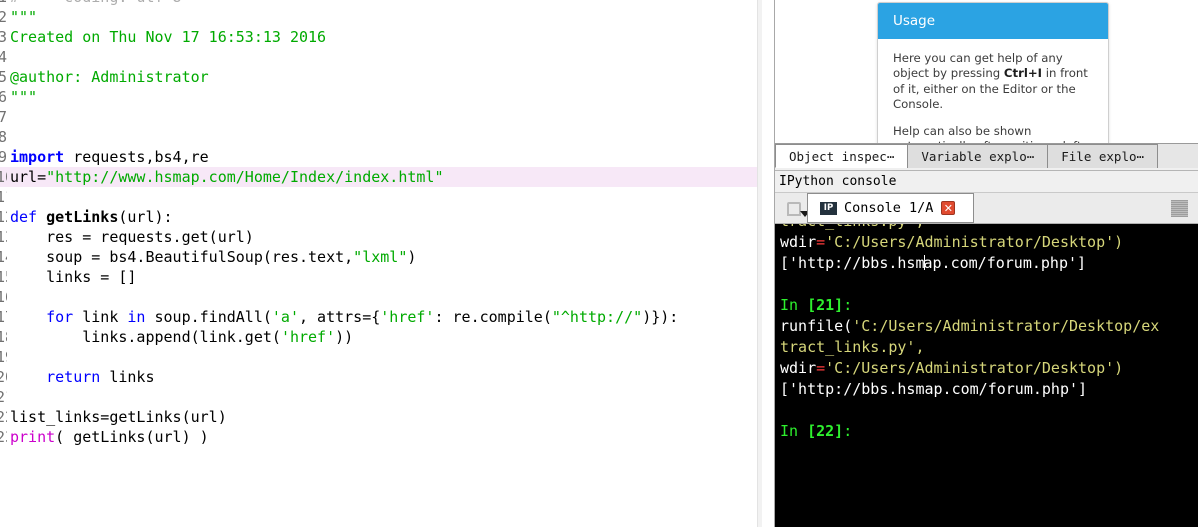  Describe the element at coordinates (381, 277) in the screenshot. I see `editor-line: 15 links = []` at that location.